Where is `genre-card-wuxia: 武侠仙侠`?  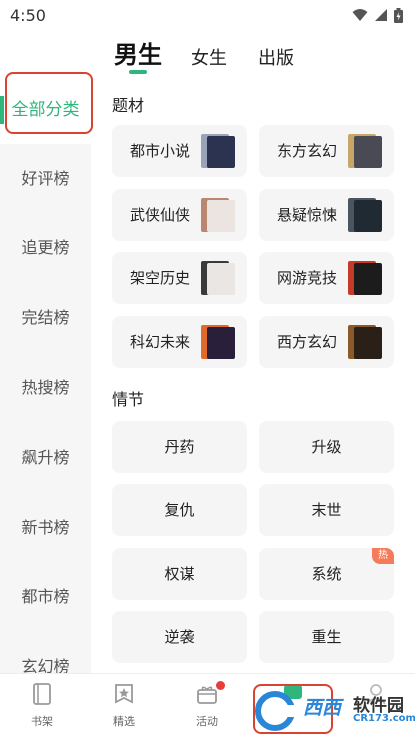
genre-card-wuxia: 武侠仙侠 is located at coordinates (179, 215).